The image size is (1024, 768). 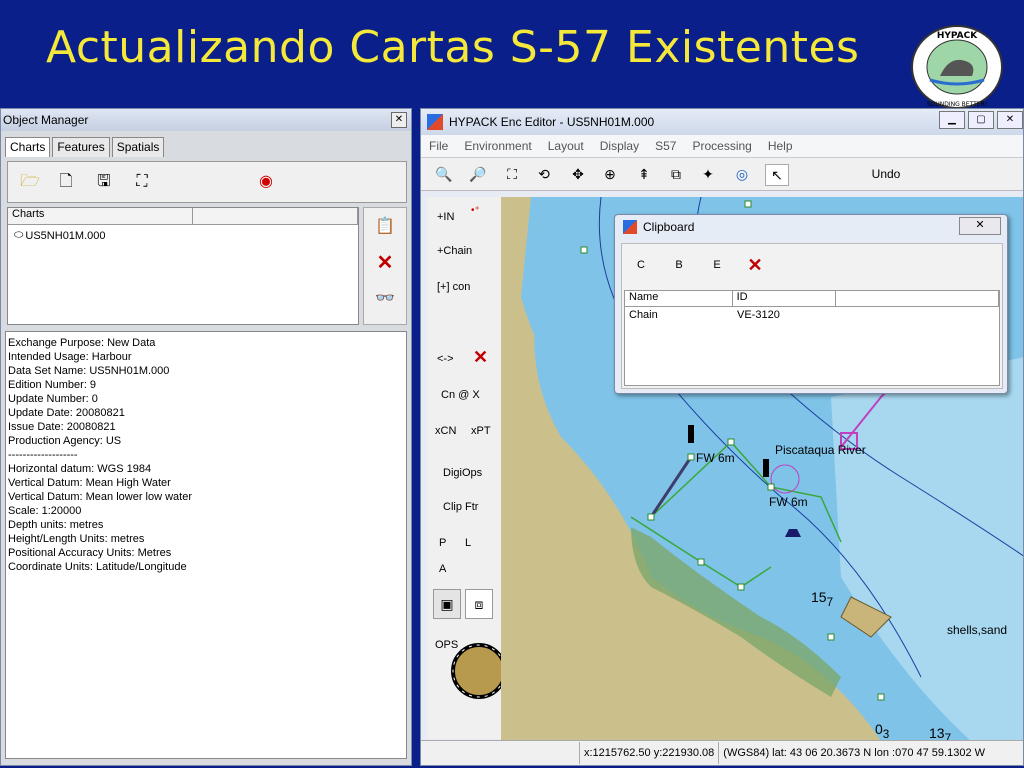 I want to click on xpt-button: xPT, so click(x=481, y=431).